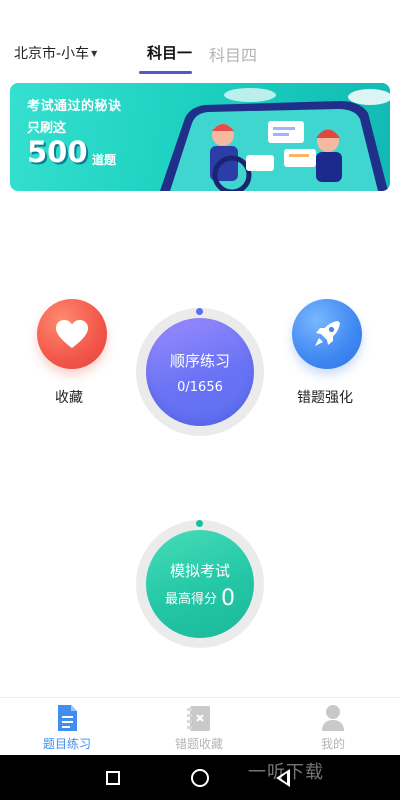  I want to click on sequential-practice-ring: 顺序练习 0/1656, so click(200, 372).